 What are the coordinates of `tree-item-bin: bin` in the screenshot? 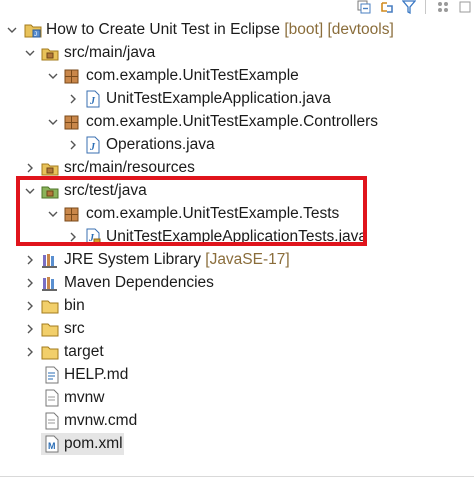 It's located at (237, 306).